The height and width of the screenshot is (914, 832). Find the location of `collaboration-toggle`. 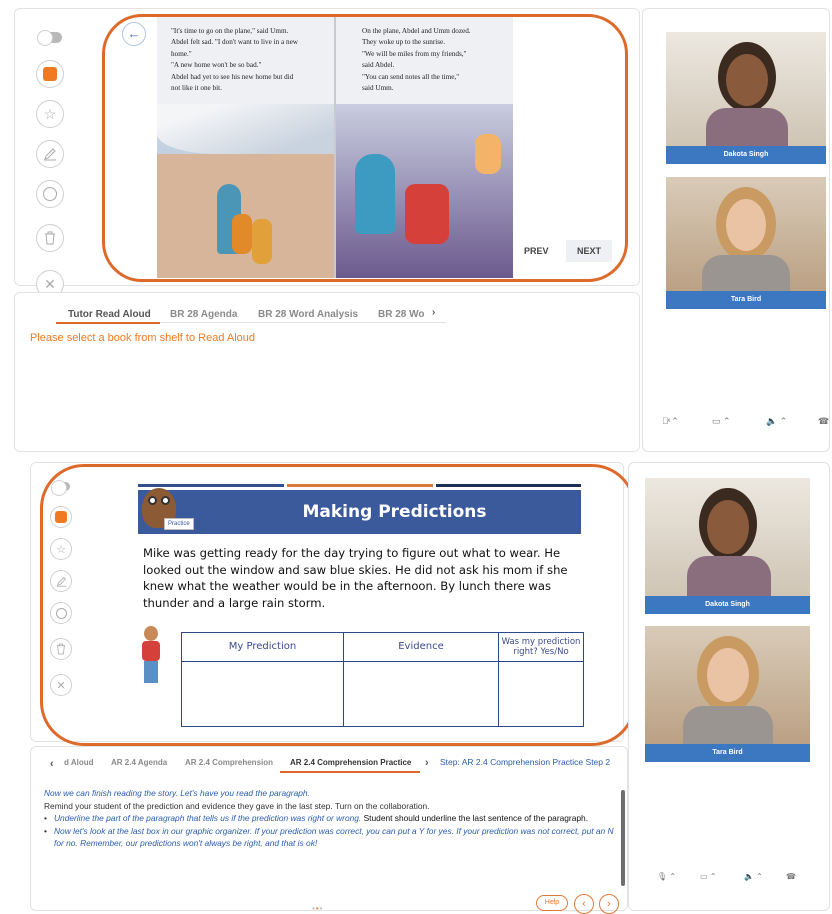

collaboration-toggle is located at coordinates (49, 38).